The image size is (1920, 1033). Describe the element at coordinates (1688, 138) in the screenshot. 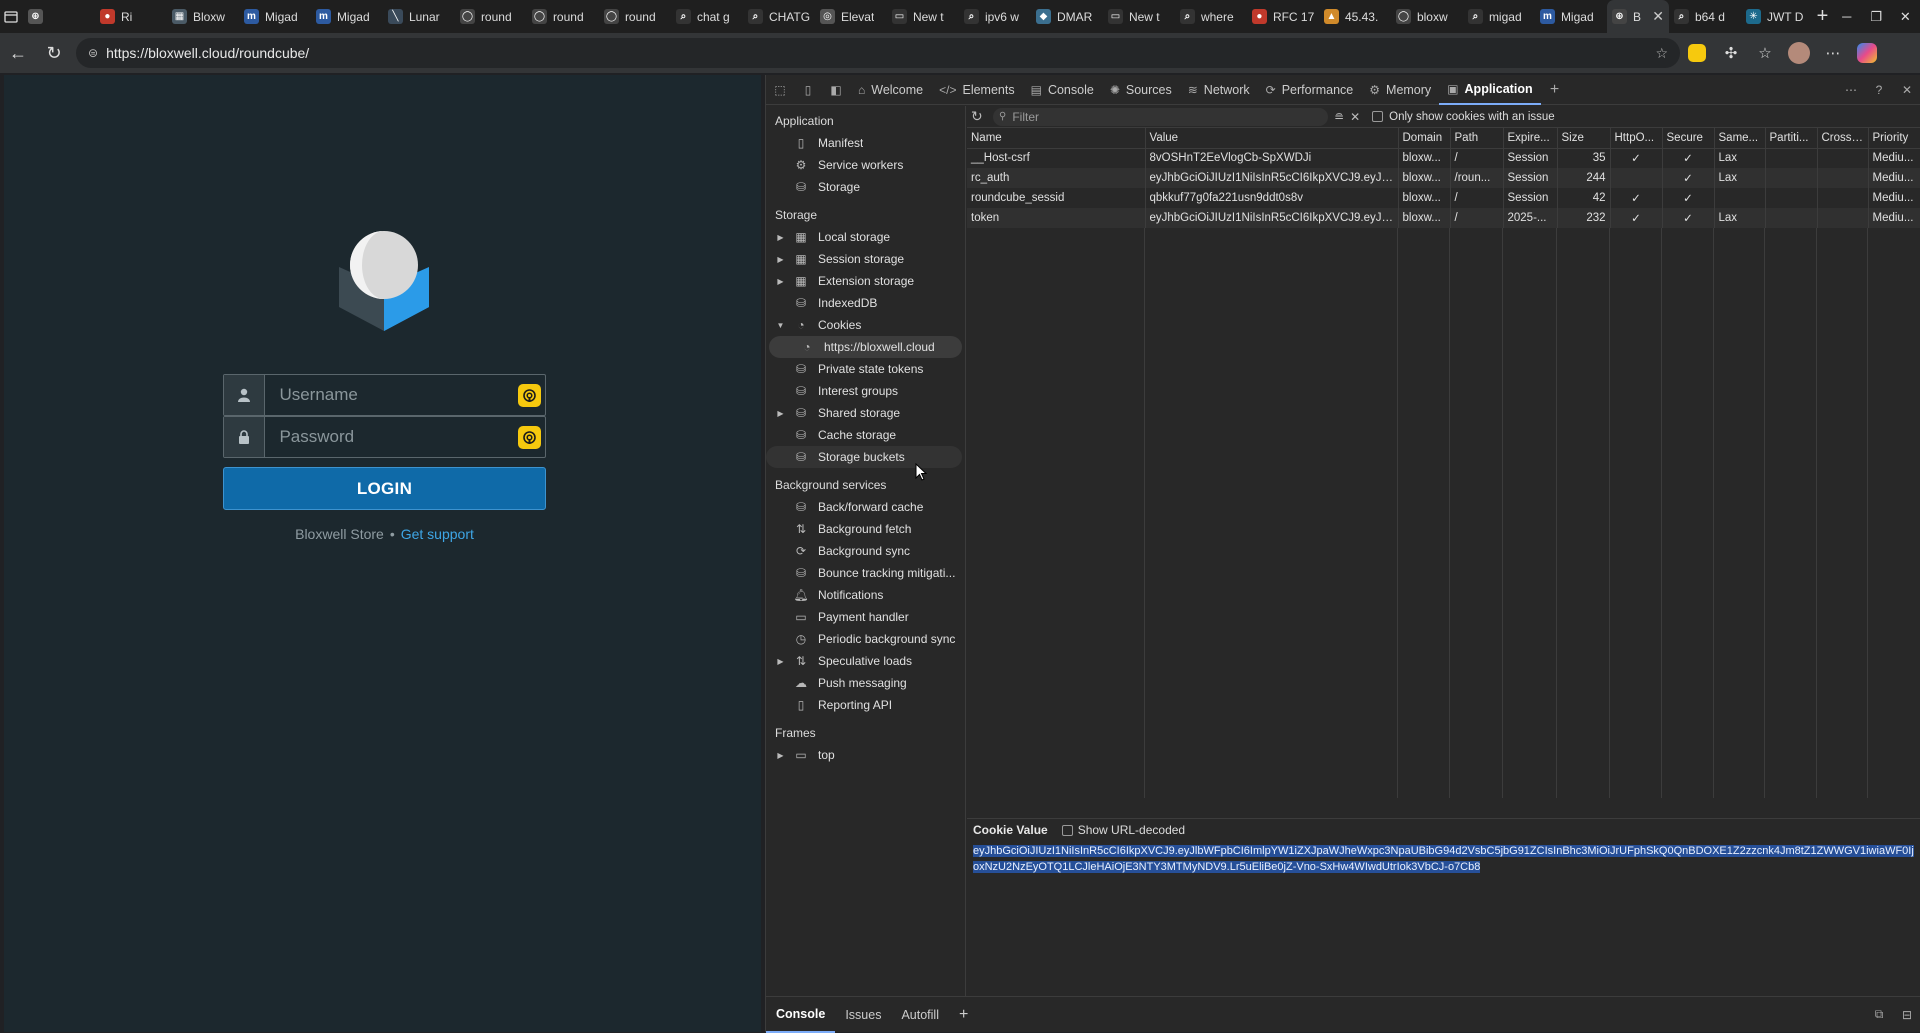

I see `column-header: Secure` at that location.